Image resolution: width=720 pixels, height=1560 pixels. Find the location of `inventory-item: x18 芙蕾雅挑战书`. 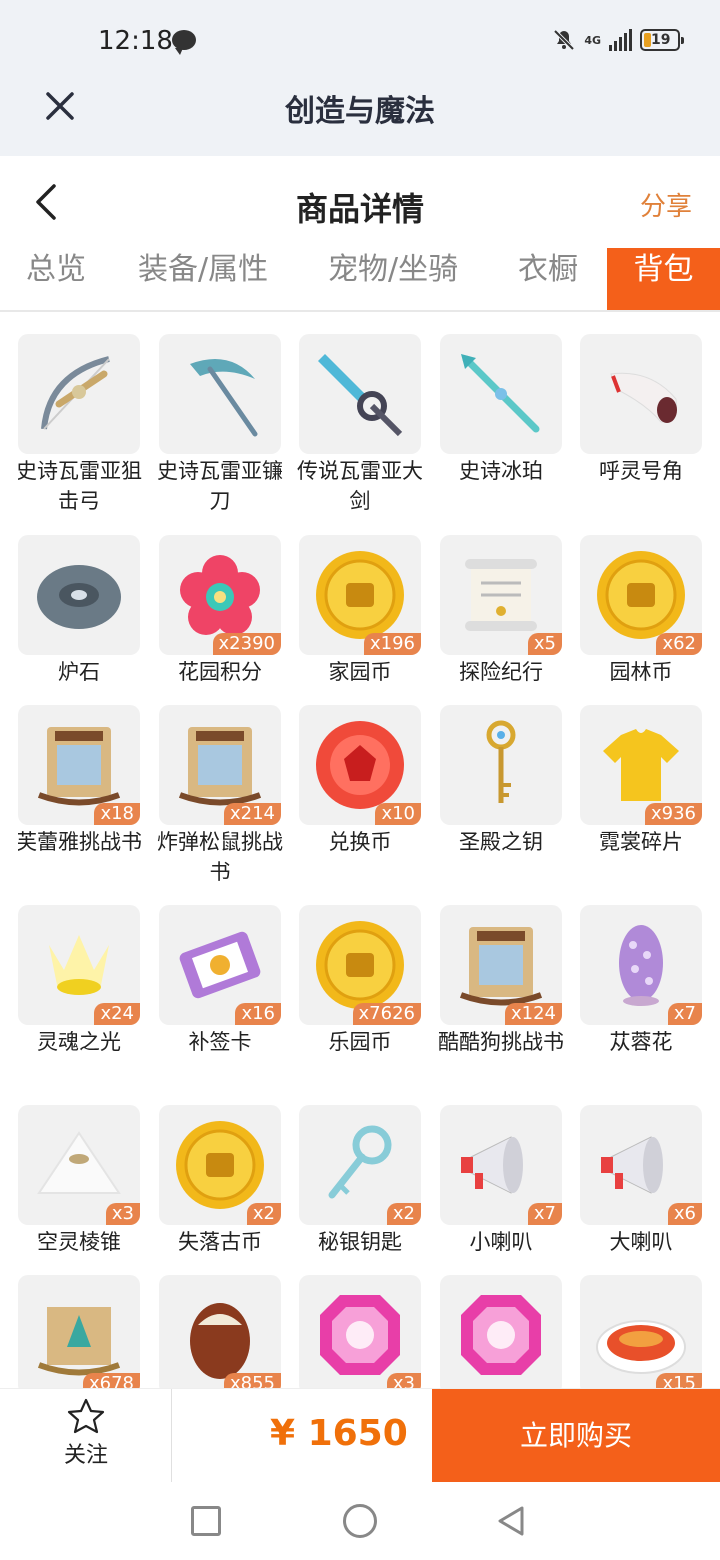

inventory-item: x18 芙蕾雅挑战书 is located at coordinates (80, 781).